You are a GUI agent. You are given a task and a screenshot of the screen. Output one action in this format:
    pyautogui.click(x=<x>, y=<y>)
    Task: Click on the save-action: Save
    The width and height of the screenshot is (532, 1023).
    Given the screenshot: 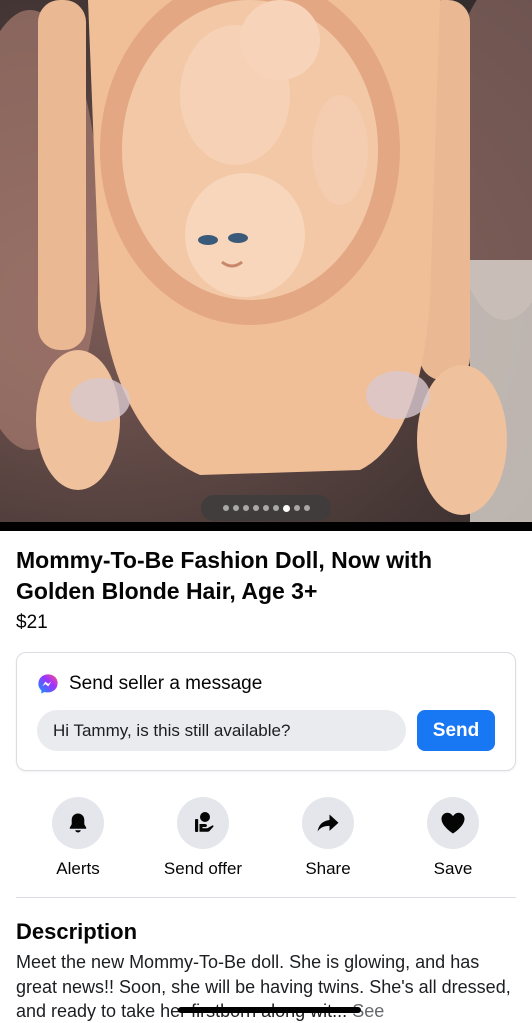 What is the action you would take?
    pyautogui.click(x=453, y=838)
    